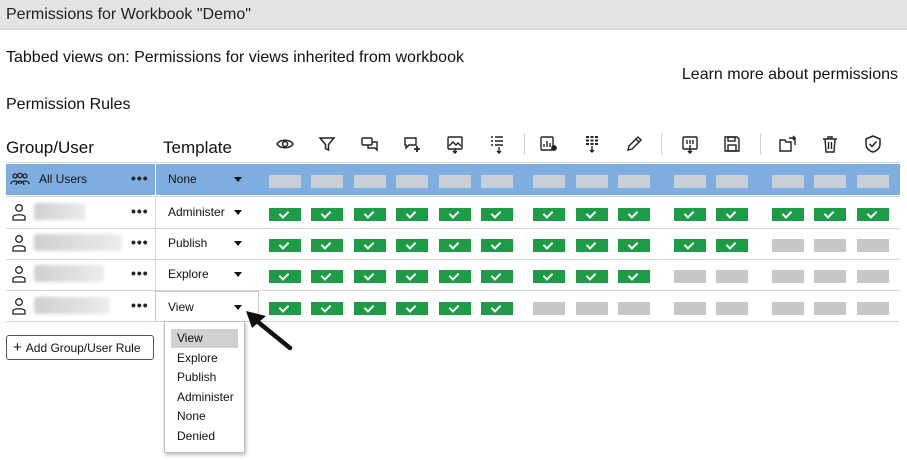  Describe the element at coordinates (204, 377) in the screenshot. I see `dropdown-option-publish: Publish` at that location.